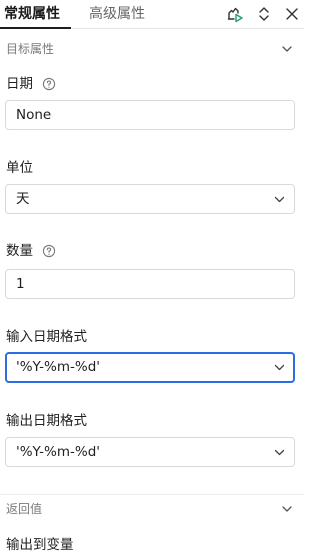 The width and height of the screenshot is (320, 557). Describe the element at coordinates (19, 84) in the screenshot. I see `date-label: 日期` at that location.